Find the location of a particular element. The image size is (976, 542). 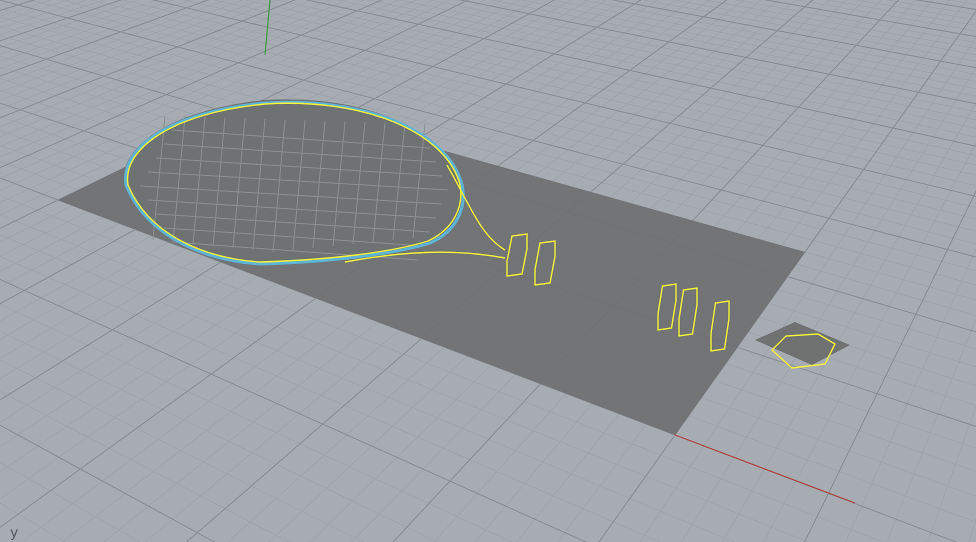

axis-label: y is located at coordinates (14, 533).